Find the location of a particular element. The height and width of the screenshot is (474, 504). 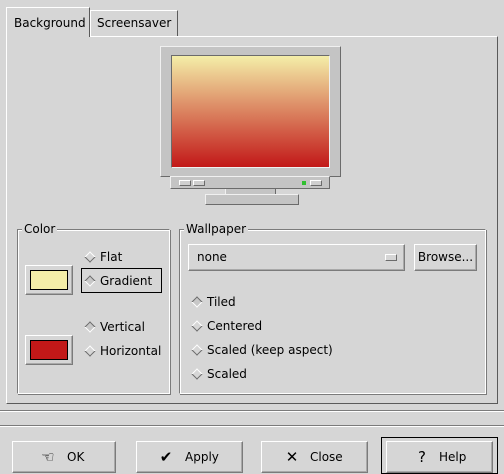

color-group-title: Color is located at coordinates (40, 229).